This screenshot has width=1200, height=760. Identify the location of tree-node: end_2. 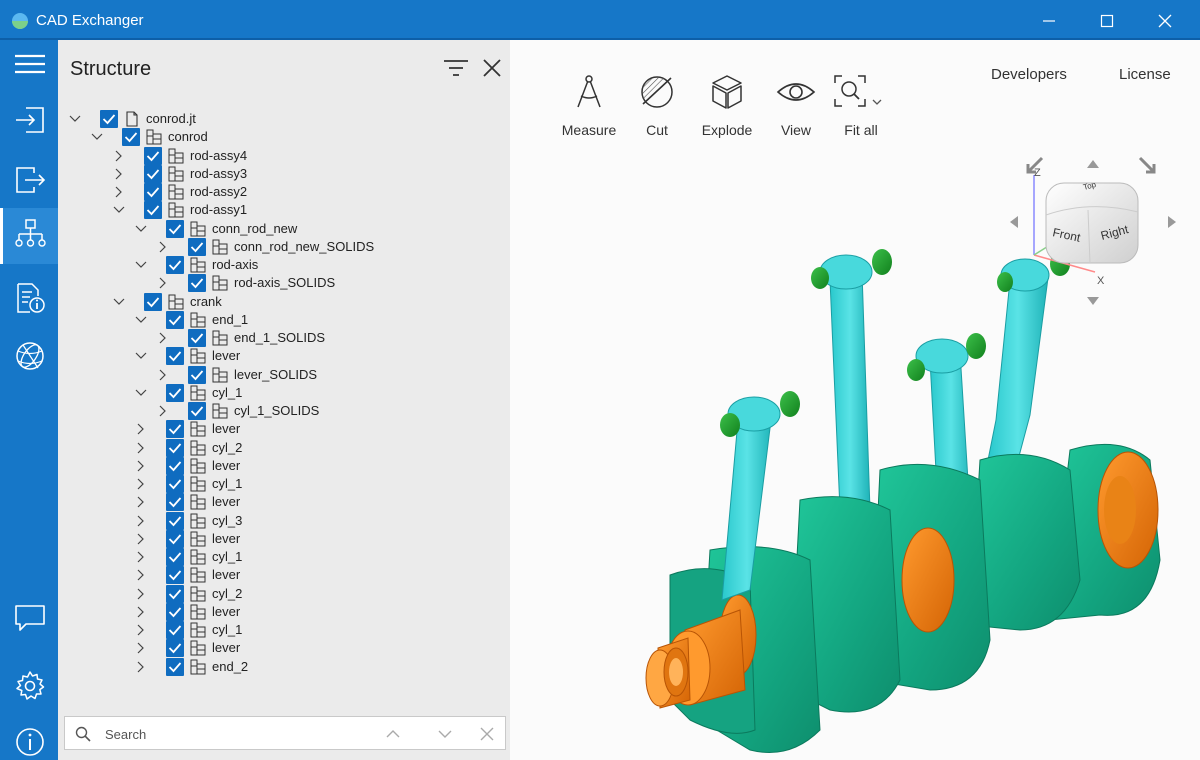
(284, 666).